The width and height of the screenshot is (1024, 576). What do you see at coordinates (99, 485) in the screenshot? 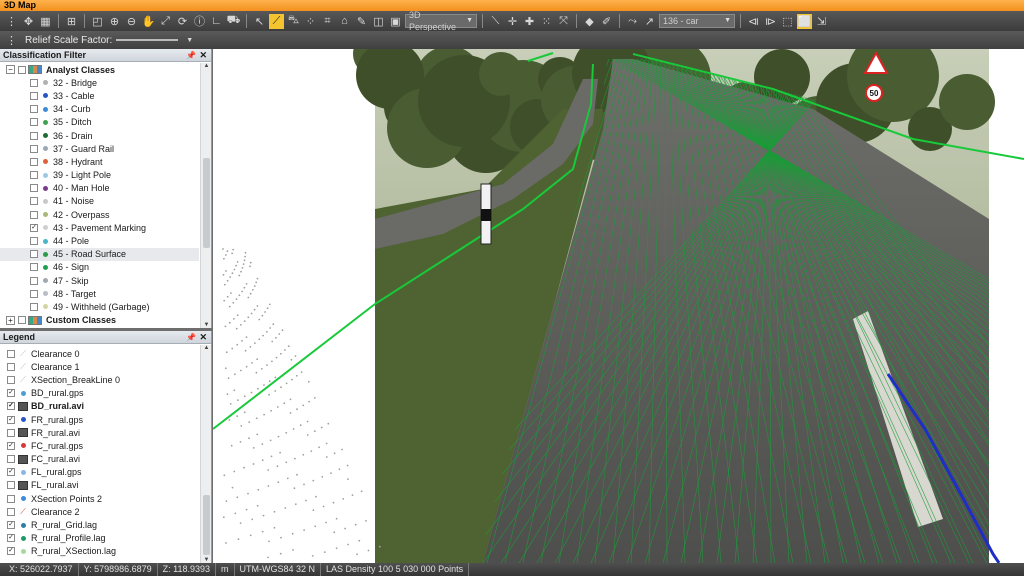
I see `legend-item: FL_rural.avi` at bounding box center [99, 485].